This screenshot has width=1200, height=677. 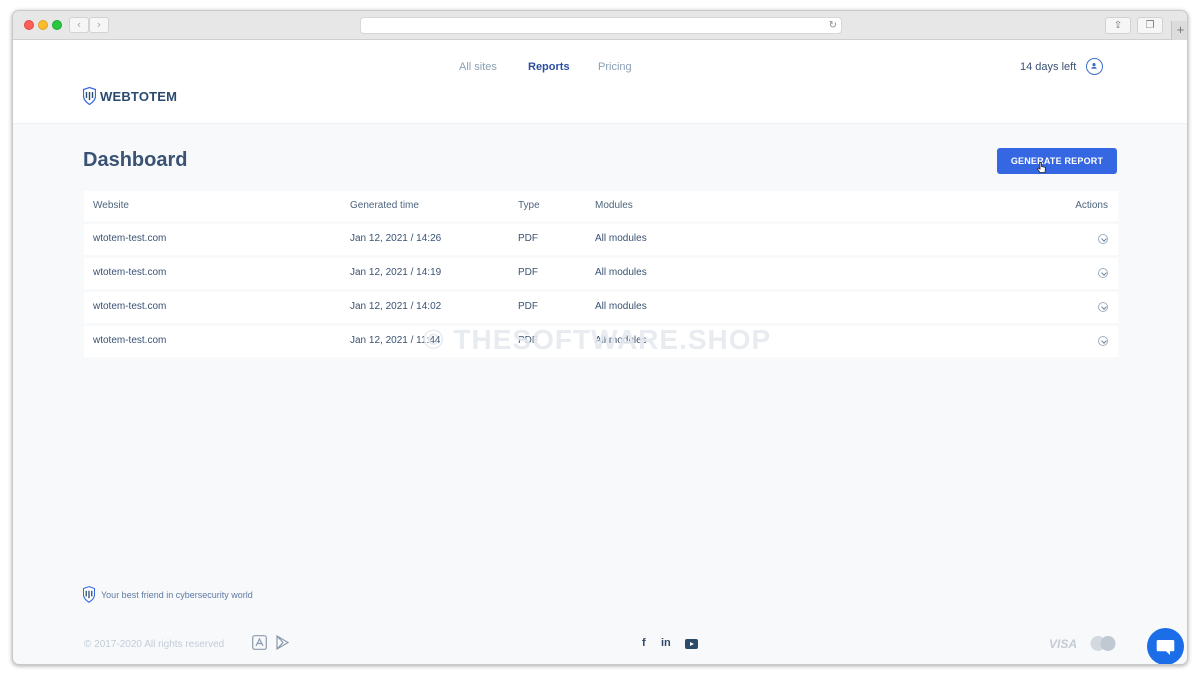 I want to click on brand-logo: WEBTOTEM, so click(x=130, y=96).